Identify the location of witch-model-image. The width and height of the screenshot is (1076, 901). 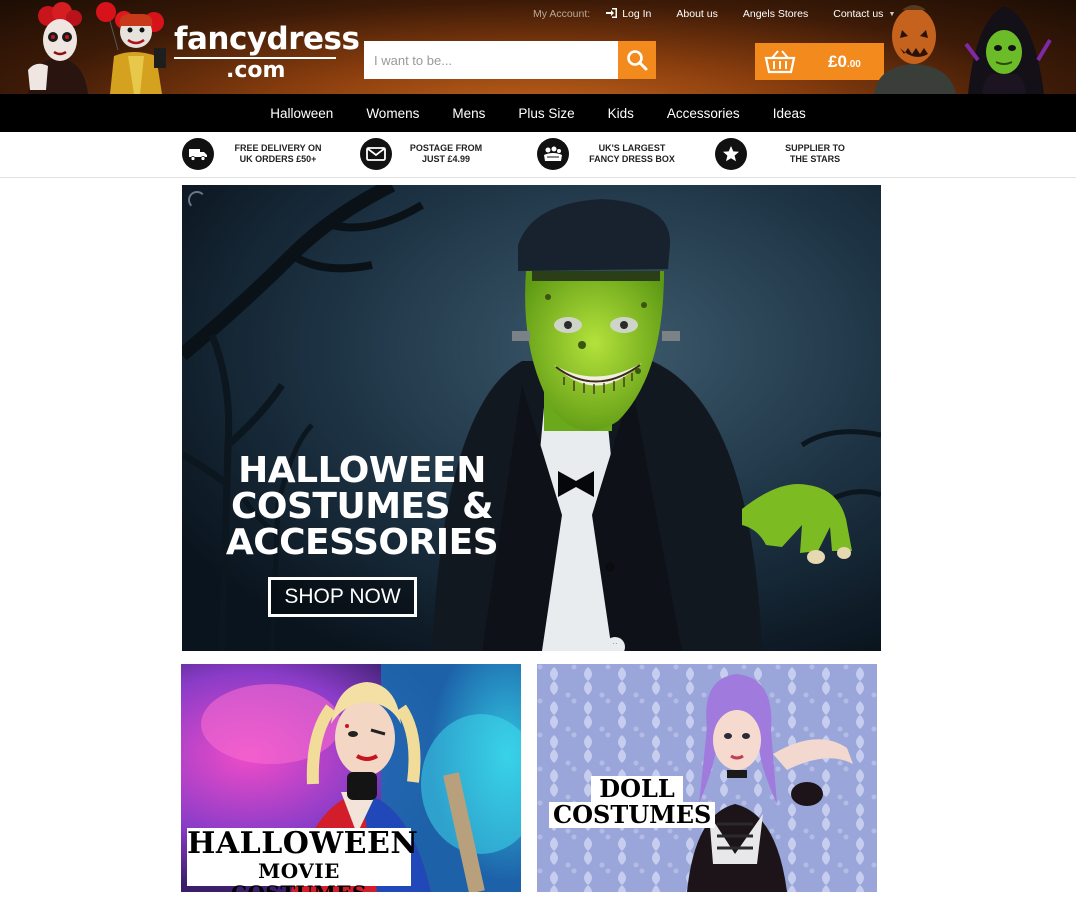
(1008, 50).